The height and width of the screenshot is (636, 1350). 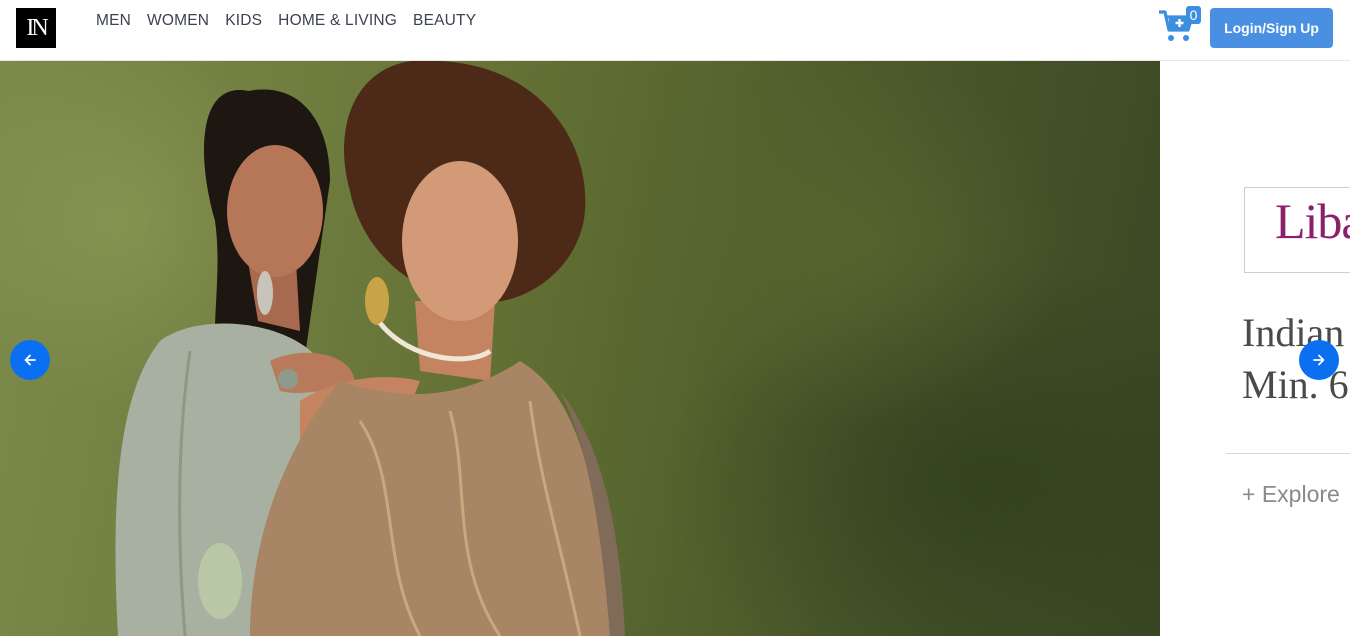 I want to click on nav-link-kids: KIDS, so click(x=243, y=21).